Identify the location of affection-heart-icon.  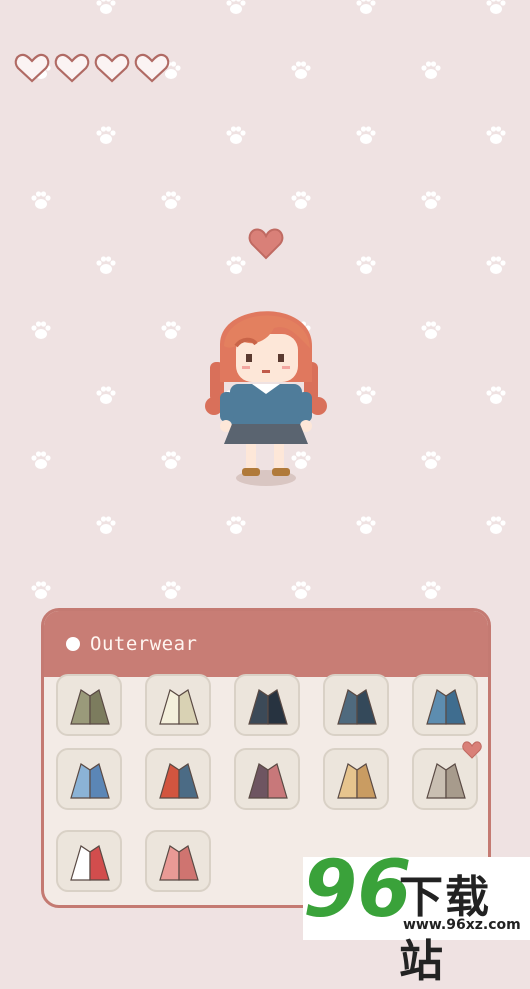
(266, 244).